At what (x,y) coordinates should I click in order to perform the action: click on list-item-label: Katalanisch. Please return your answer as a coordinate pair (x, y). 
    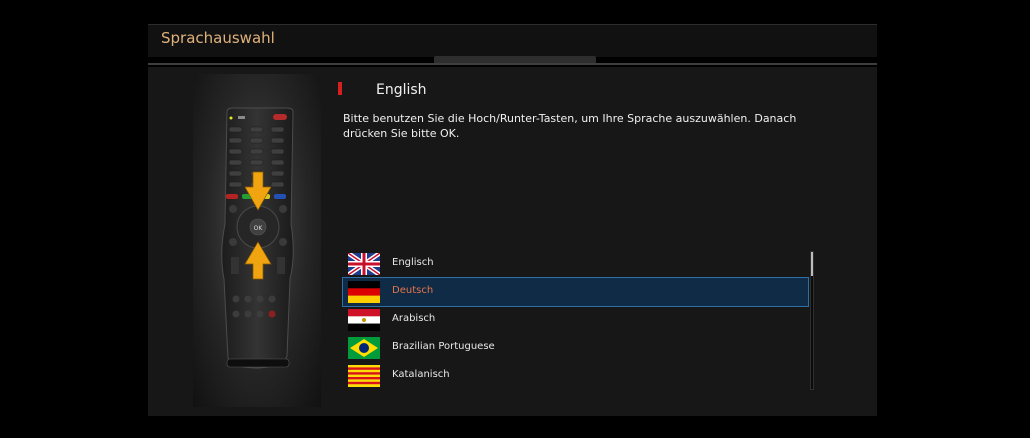
    Looking at the image, I should click on (421, 374).